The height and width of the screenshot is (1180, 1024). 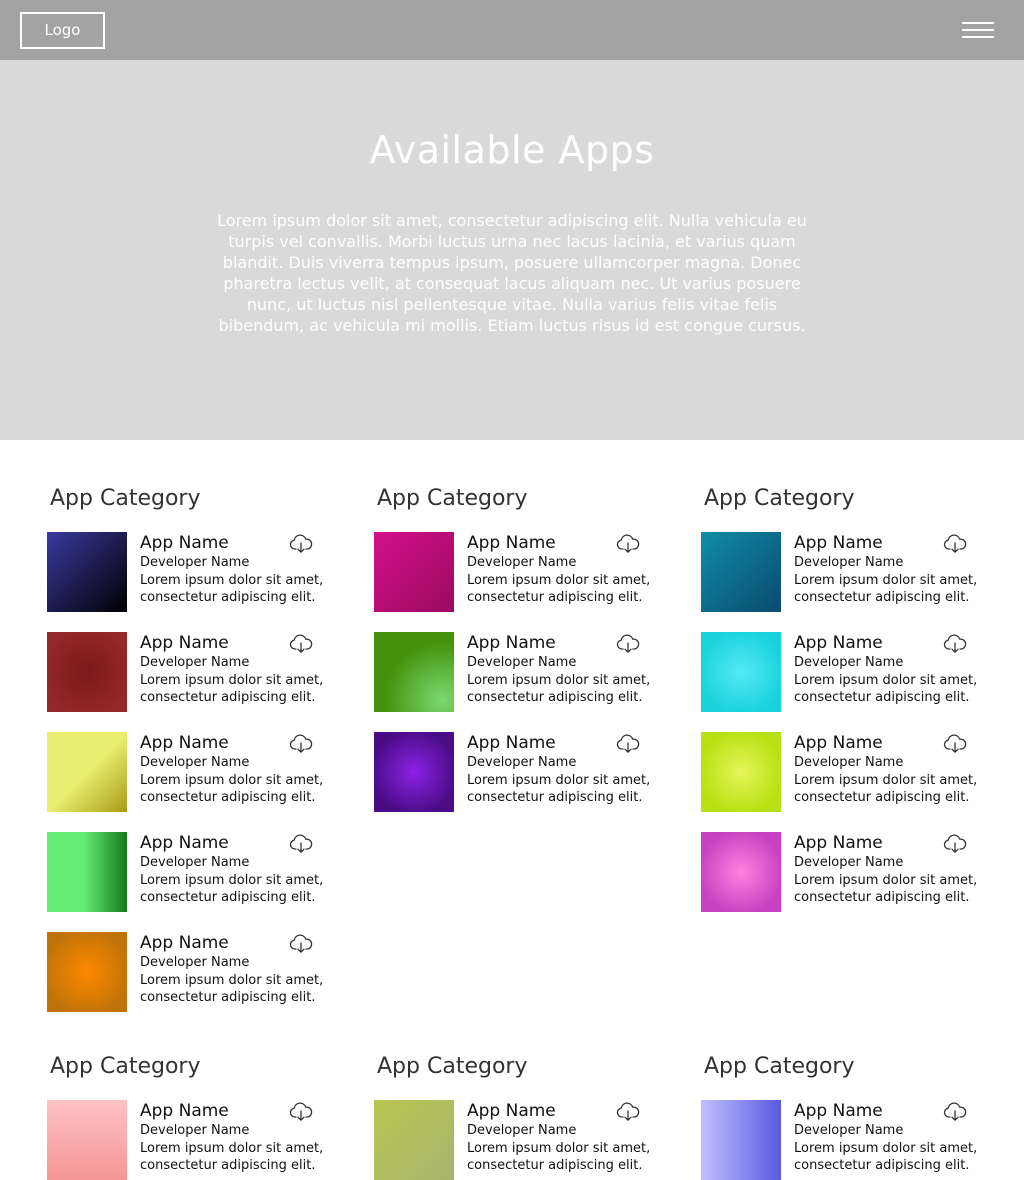 I want to click on top-navigation-bar: Logo, so click(x=512, y=30).